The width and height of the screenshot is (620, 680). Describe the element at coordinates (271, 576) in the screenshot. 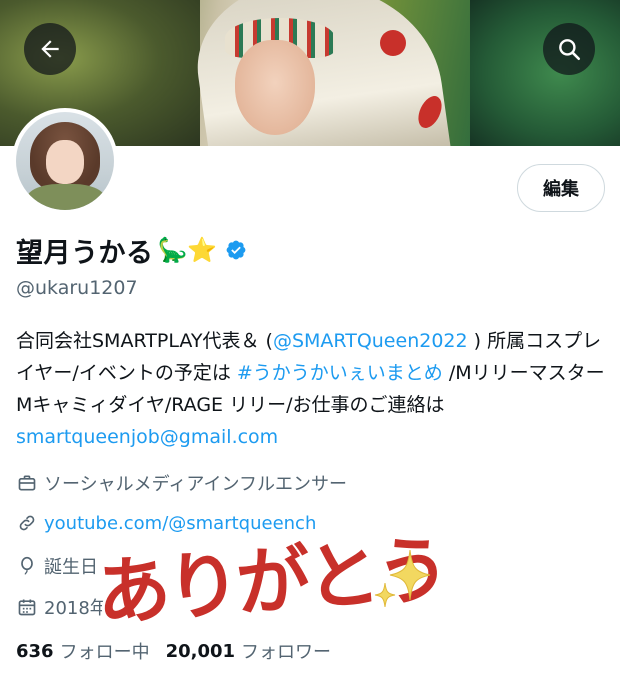

I see `thank-you-sticker: ありがとう` at that location.